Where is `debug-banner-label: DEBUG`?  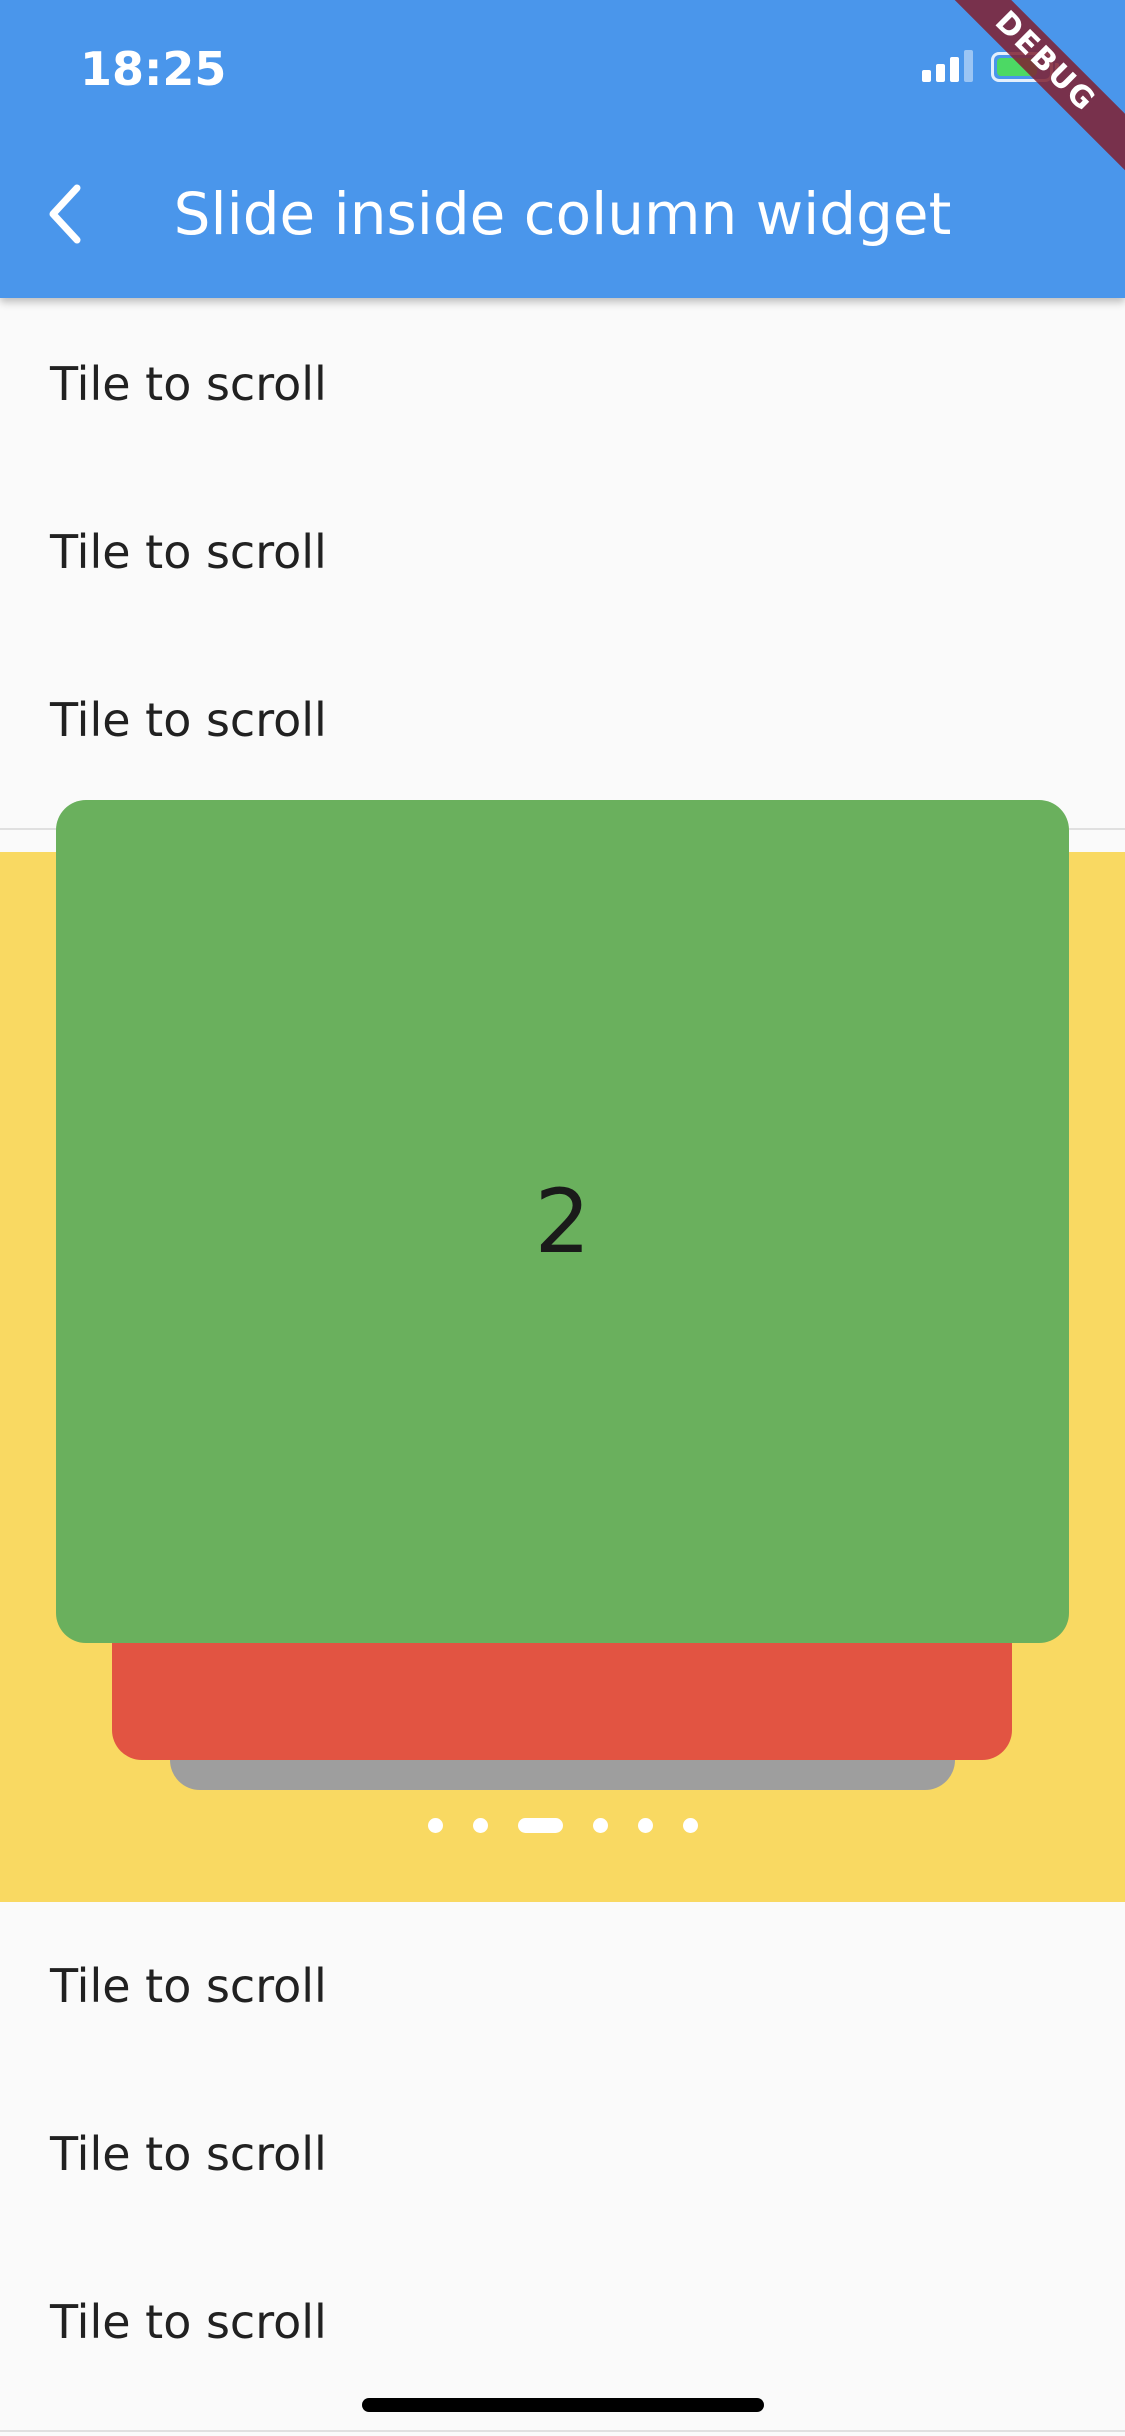
debug-banner-label: DEBUG is located at coordinates (1025, 91).